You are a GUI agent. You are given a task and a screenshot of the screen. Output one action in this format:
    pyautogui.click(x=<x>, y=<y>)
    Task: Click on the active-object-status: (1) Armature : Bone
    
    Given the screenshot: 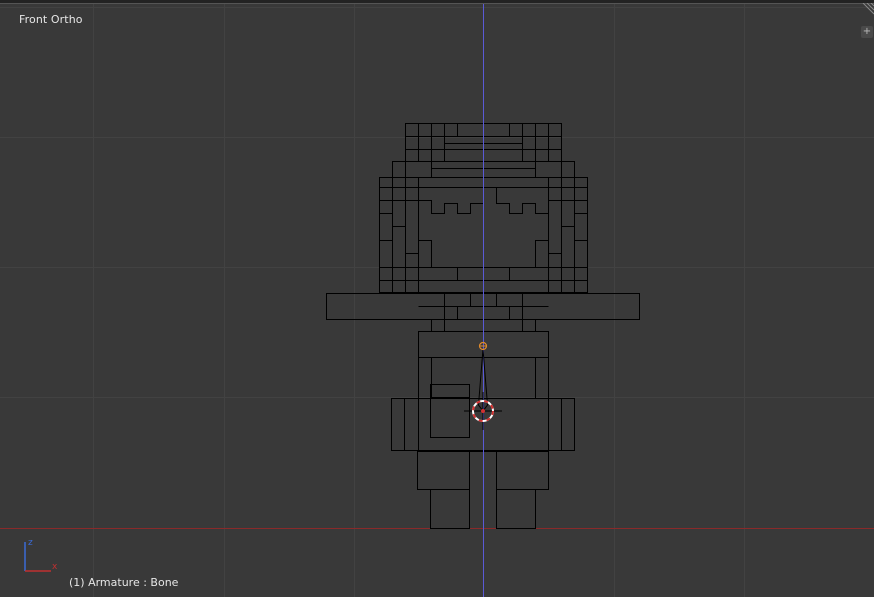 What is the action you would take?
    pyautogui.click(x=124, y=582)
    